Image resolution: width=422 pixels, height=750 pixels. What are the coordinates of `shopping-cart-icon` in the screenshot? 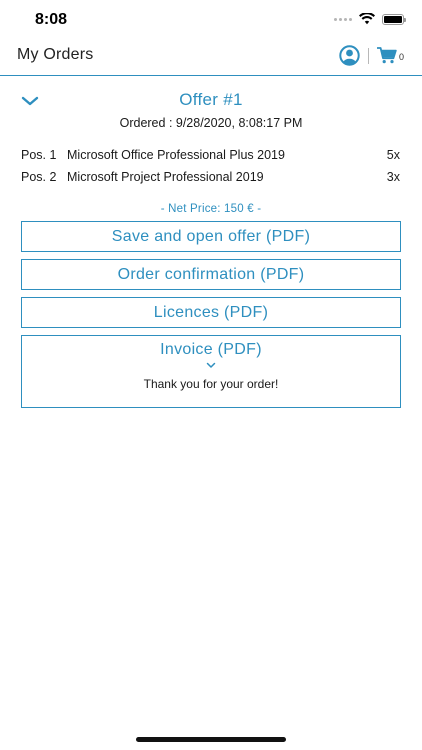 It's located at (386, 55).